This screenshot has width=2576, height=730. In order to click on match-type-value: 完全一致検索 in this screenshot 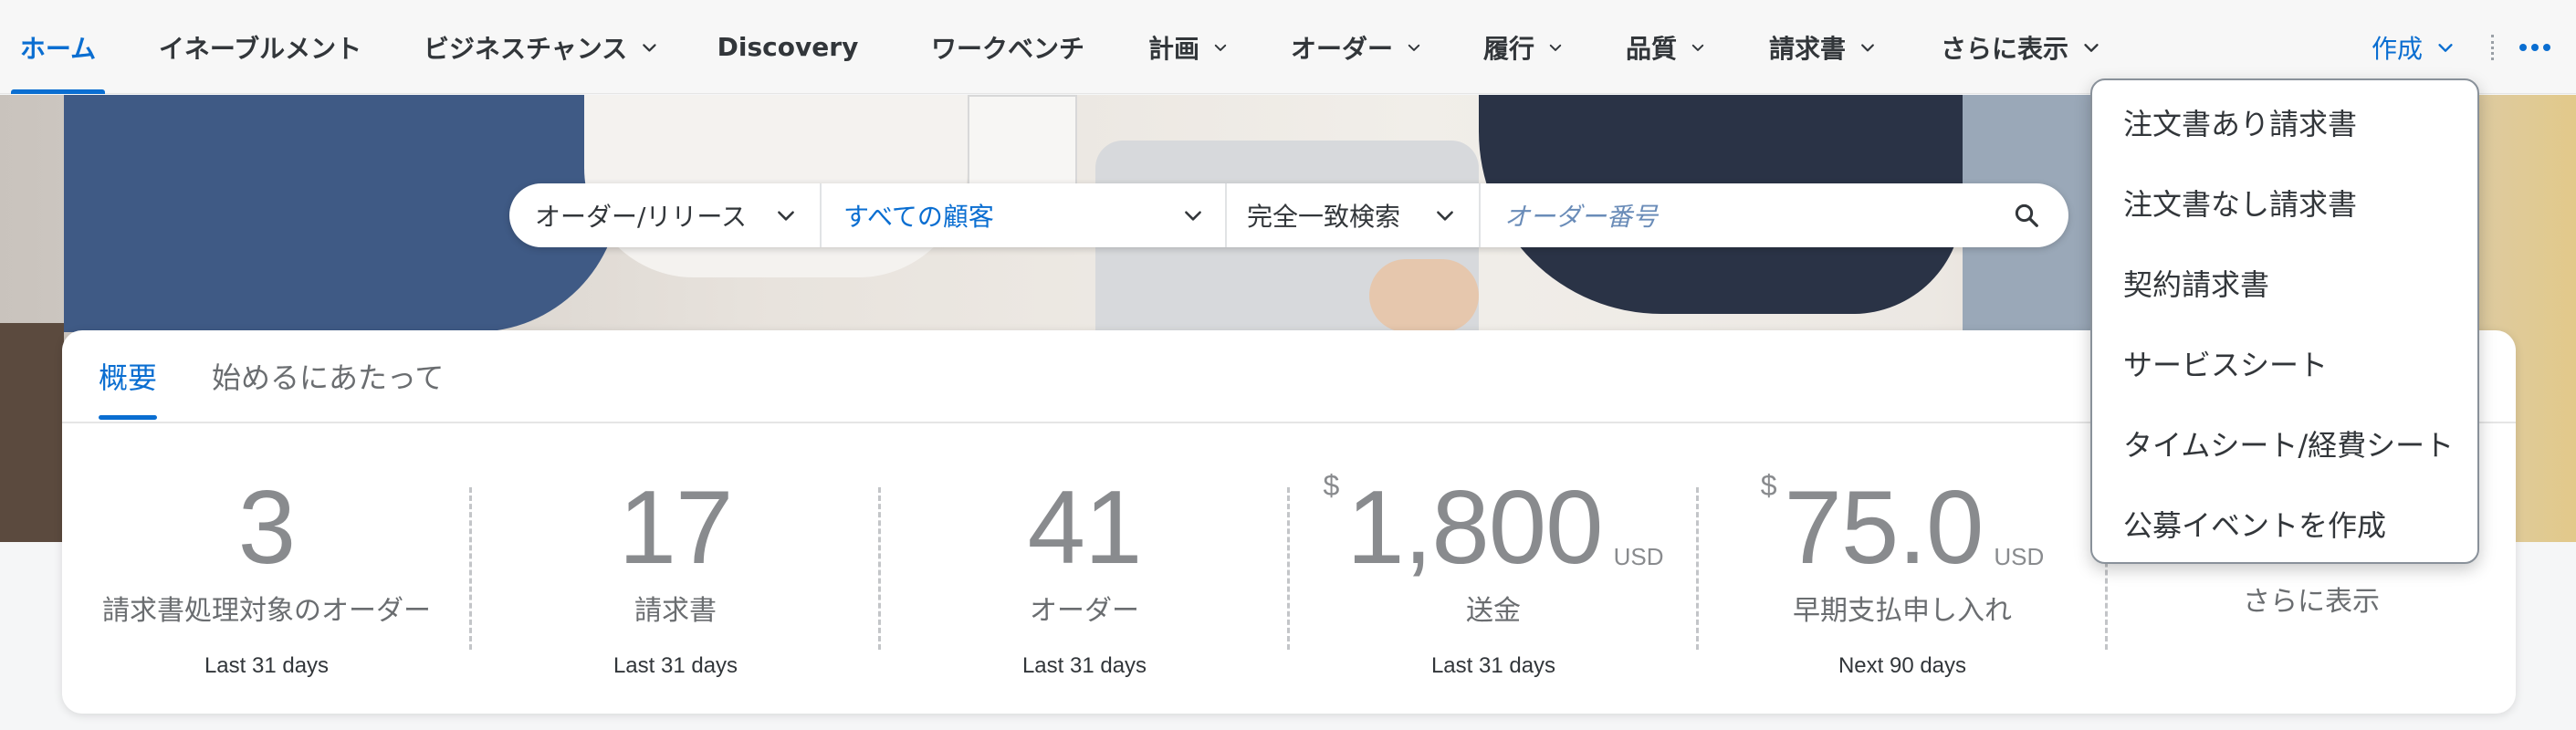, I will do `click(1324, 217)`.